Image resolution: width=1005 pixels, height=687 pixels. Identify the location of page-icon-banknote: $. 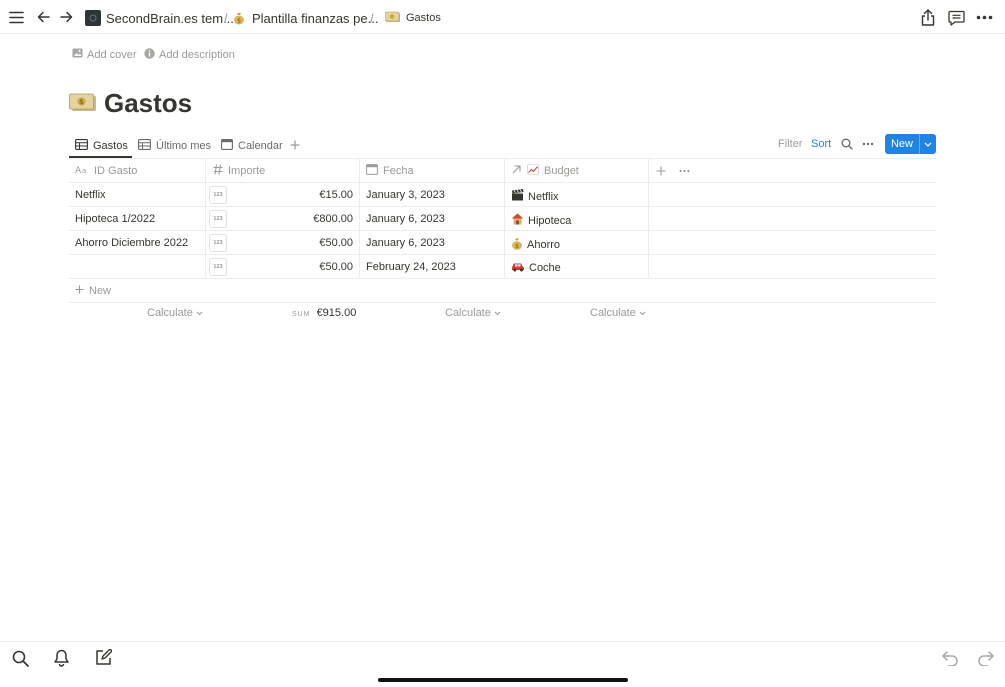
(83, 103).